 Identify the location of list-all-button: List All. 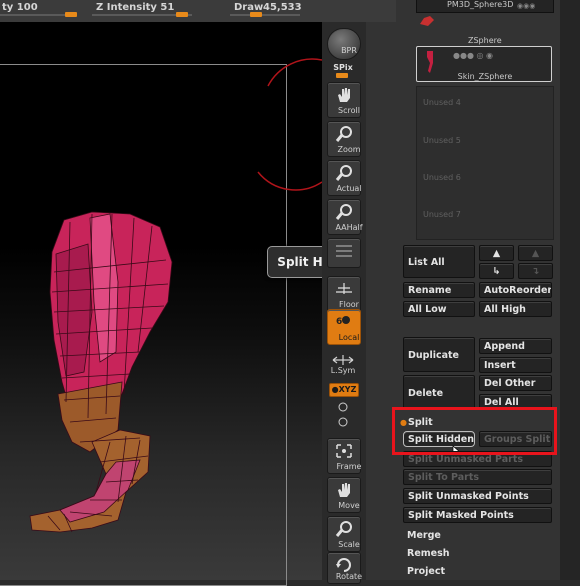
(439, 261).